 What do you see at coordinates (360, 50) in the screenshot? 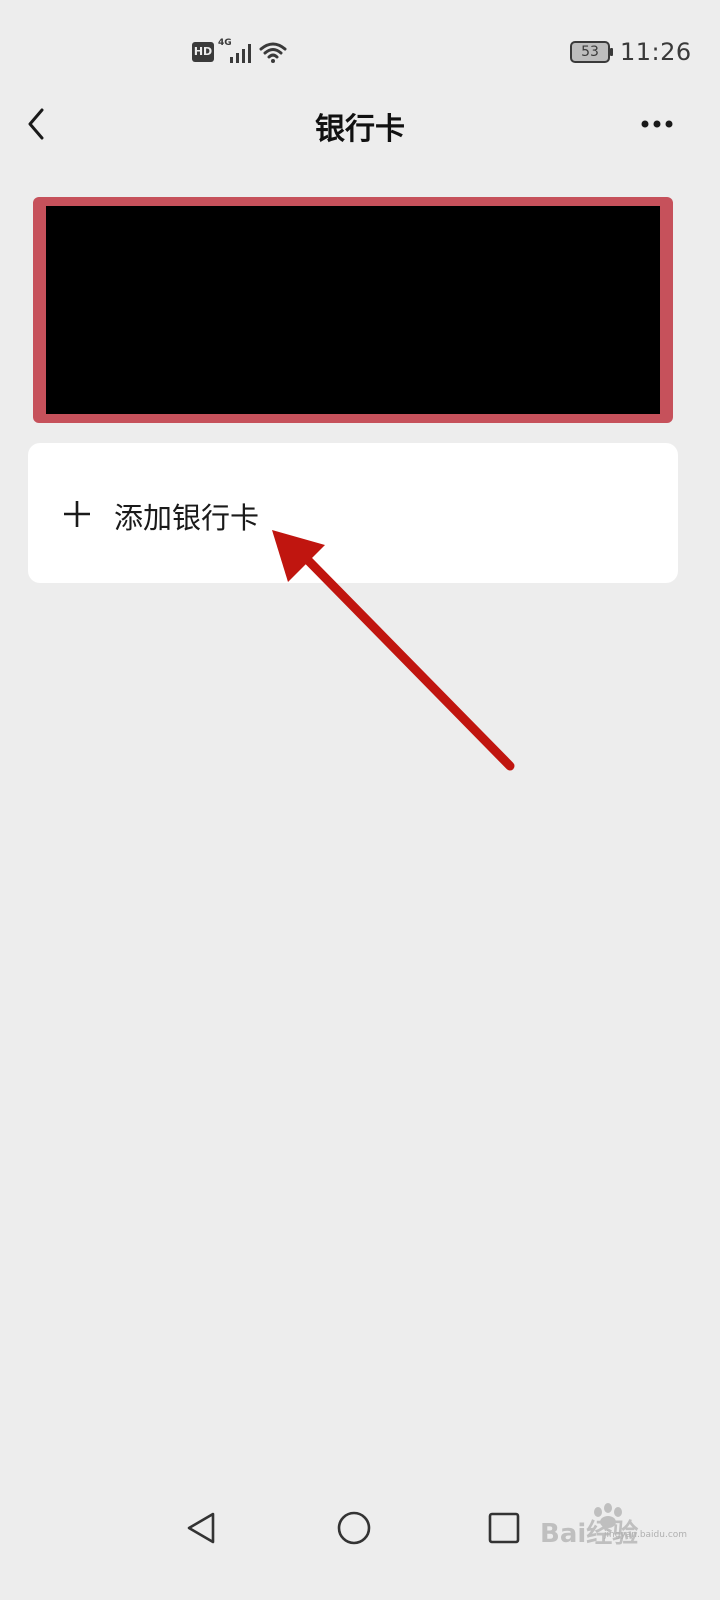
I see `status-bar: HD 4G 53 11:26` at bounding box center [360, 50].